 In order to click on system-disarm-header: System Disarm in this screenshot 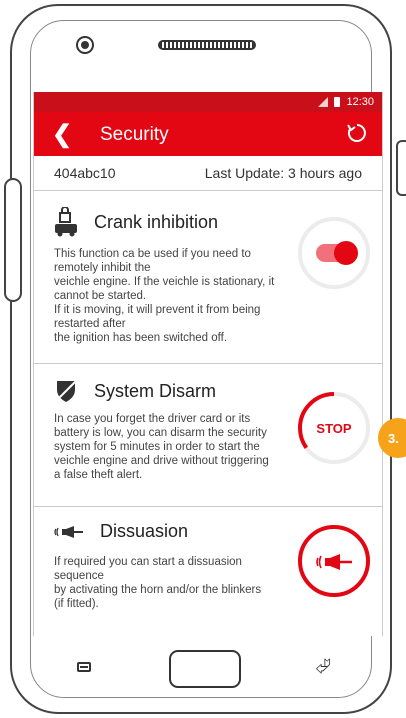, I will do `click(135, 391)`.